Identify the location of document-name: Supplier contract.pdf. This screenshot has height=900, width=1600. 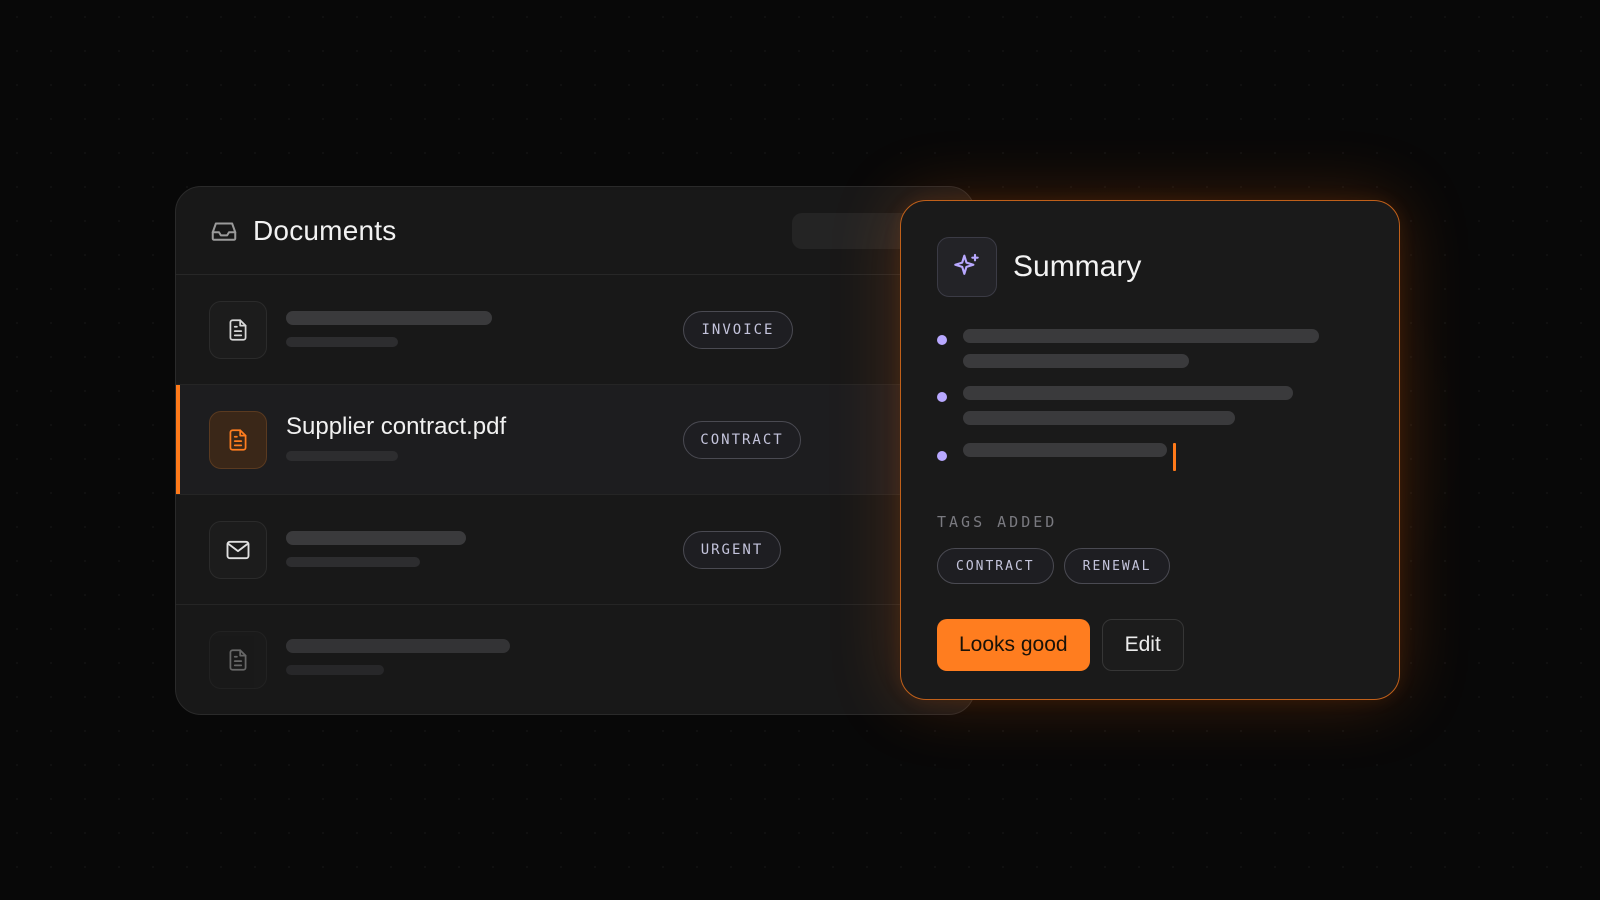
(396, 426).